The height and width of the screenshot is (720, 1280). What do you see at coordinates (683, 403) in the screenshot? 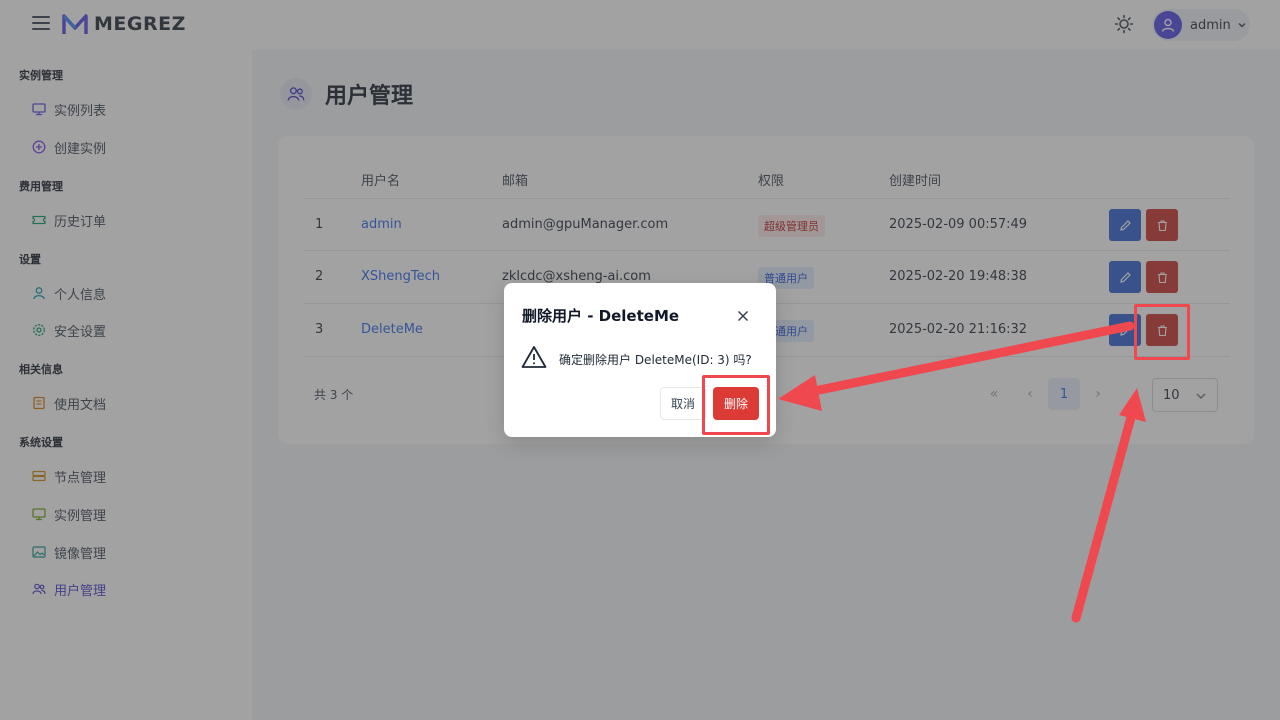
I see `cancel-button: 取消` at bounding box center [683, 403].